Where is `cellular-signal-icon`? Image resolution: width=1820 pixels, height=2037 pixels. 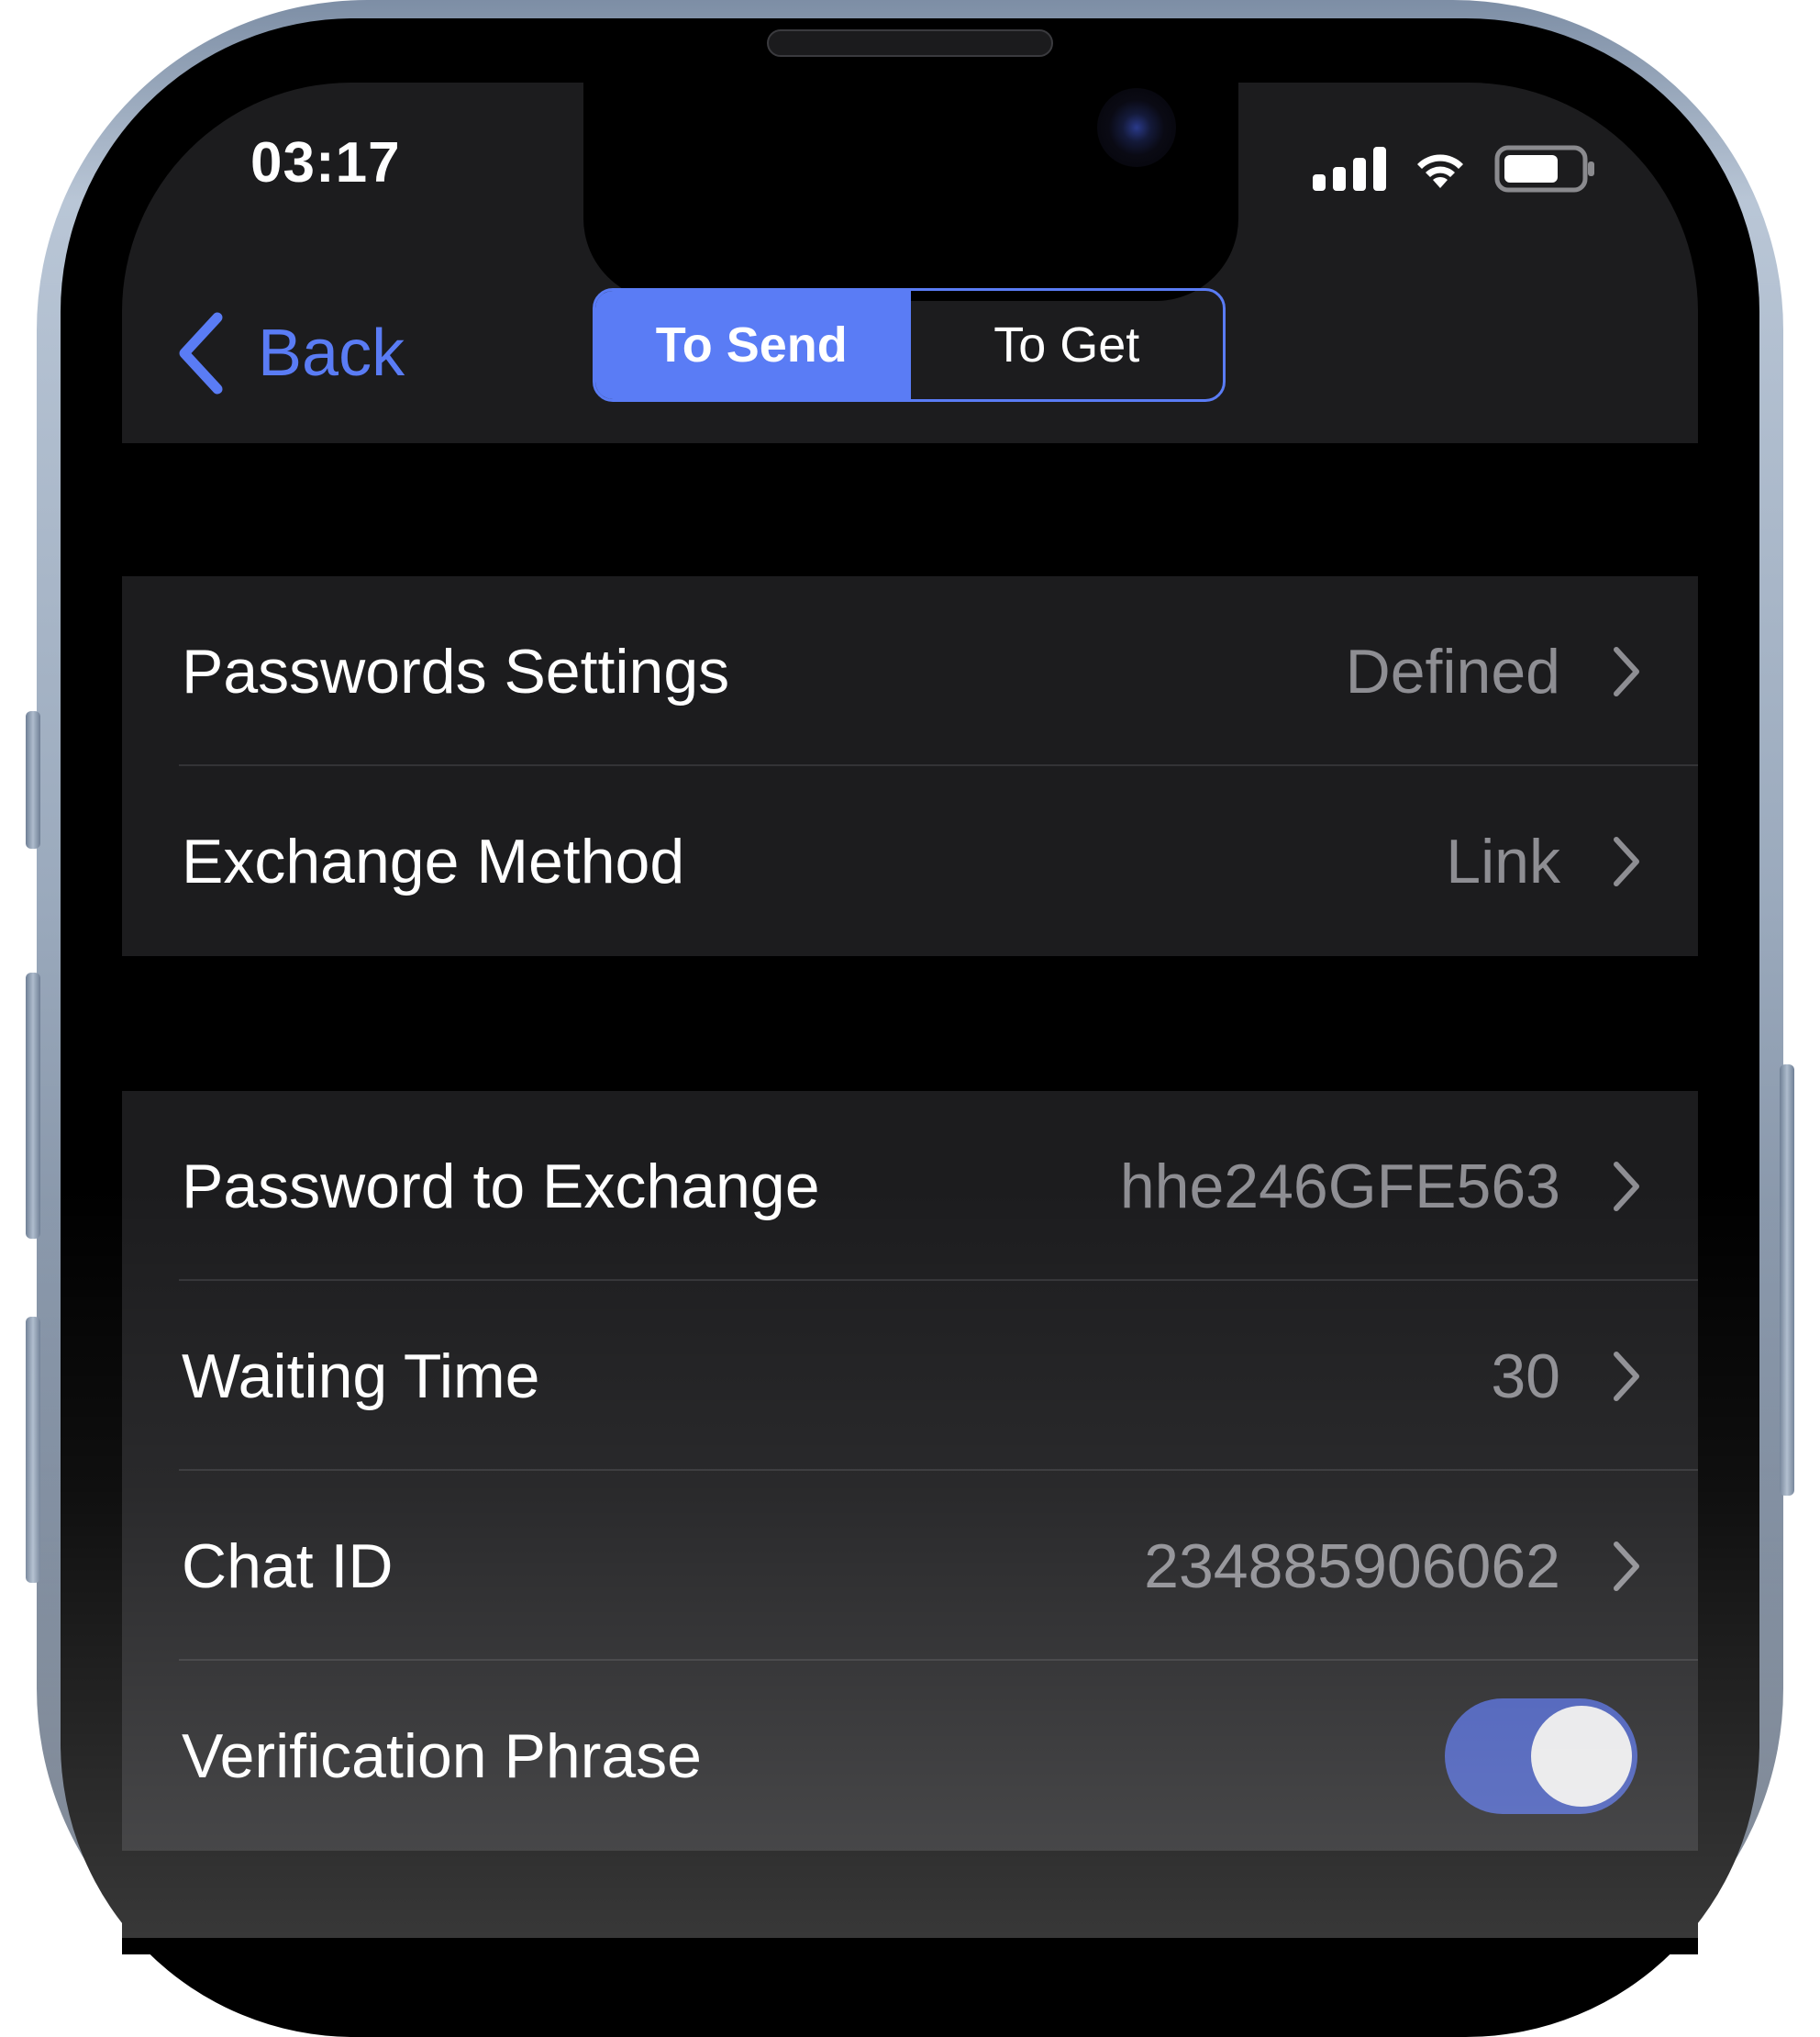 cellular-signal-icon is located at coordinates (1349, 169).